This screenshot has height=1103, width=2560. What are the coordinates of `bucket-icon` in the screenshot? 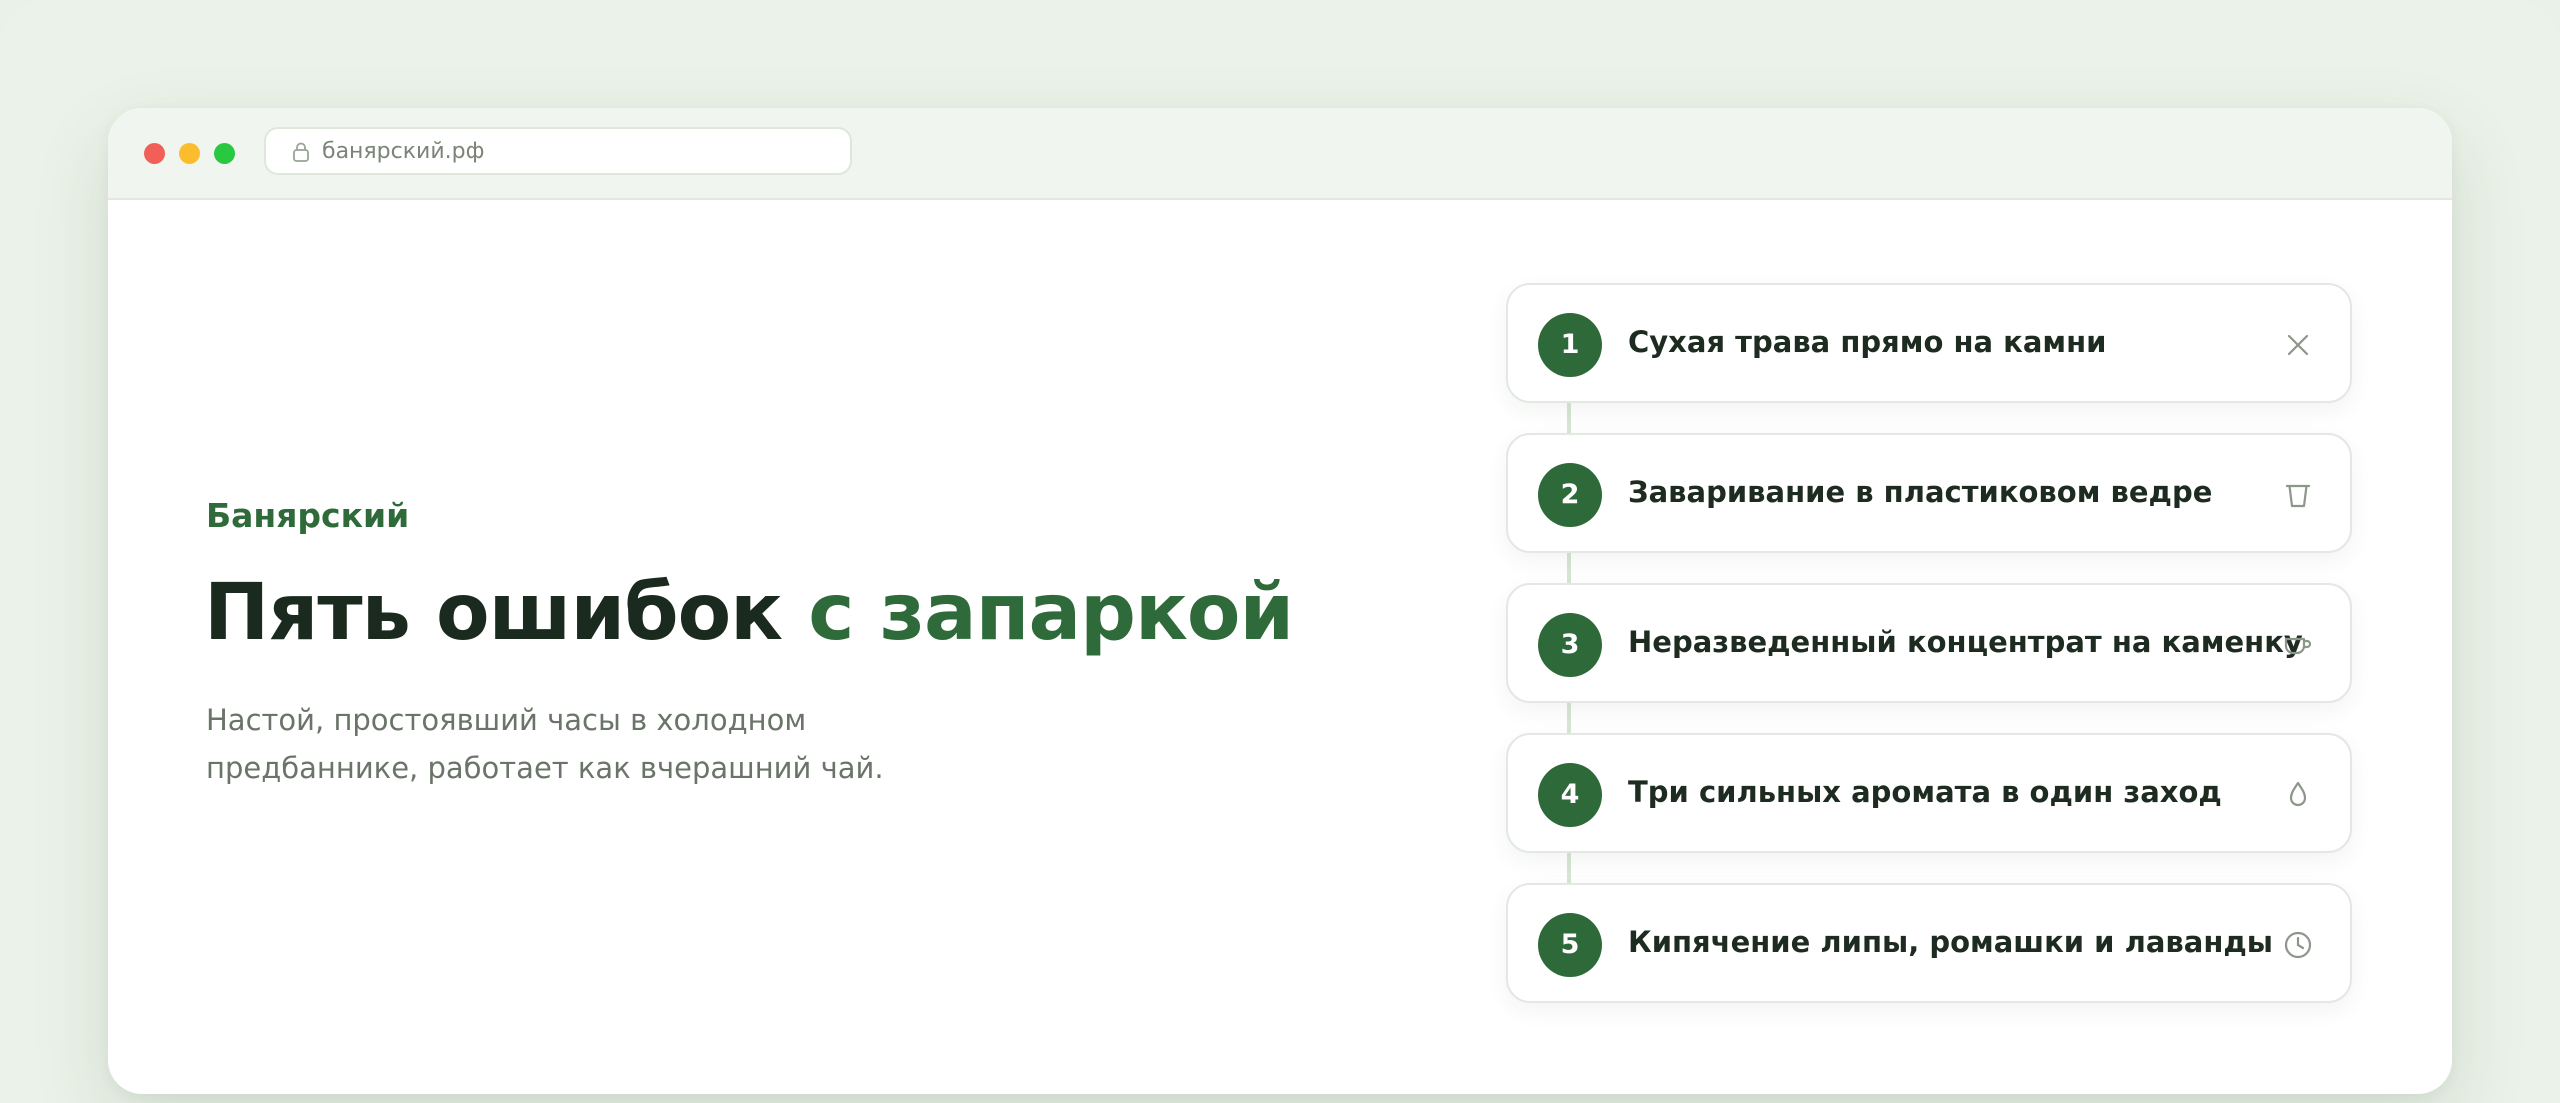 It's located at (2298, 496).